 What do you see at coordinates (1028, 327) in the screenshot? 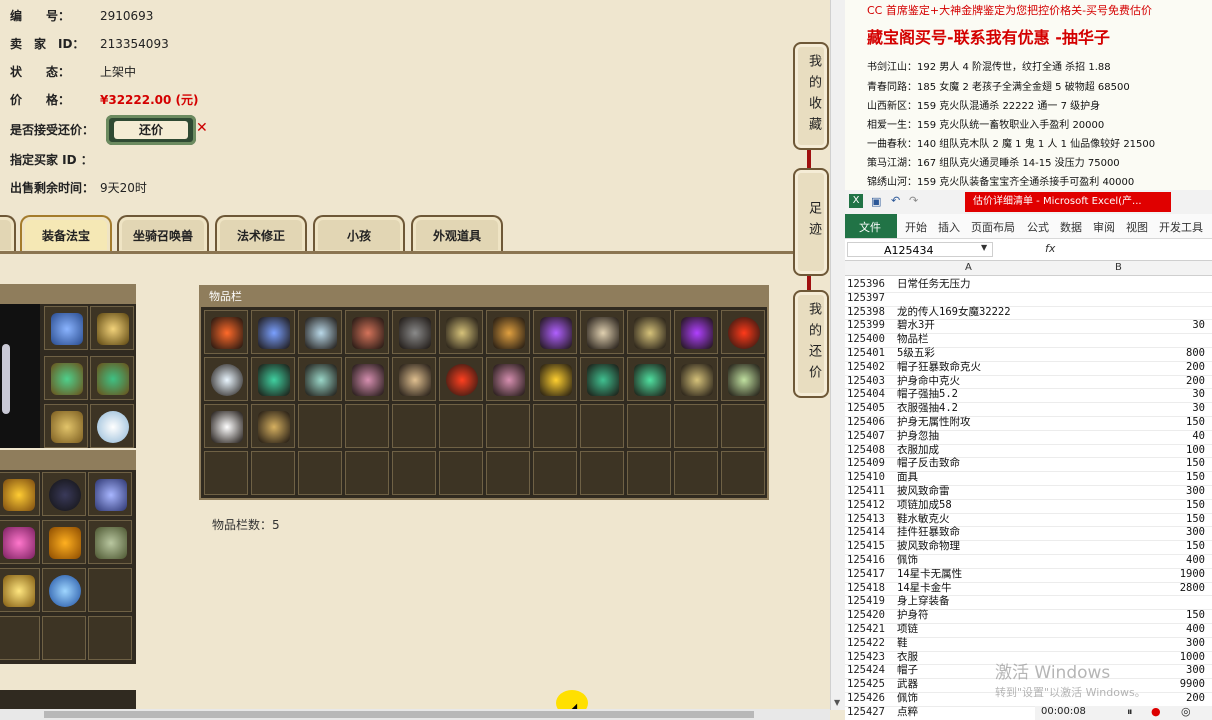
I see `sheet-row: 125399 碧水3开 30` at bounding box center [1028, 327].